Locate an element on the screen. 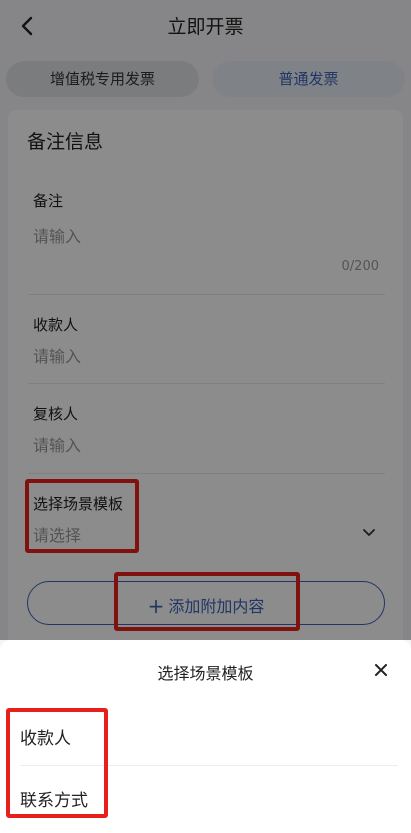 This screenshot has height=833, width=411. highlight-box-sheet-options is located at coordinates (57, 763).